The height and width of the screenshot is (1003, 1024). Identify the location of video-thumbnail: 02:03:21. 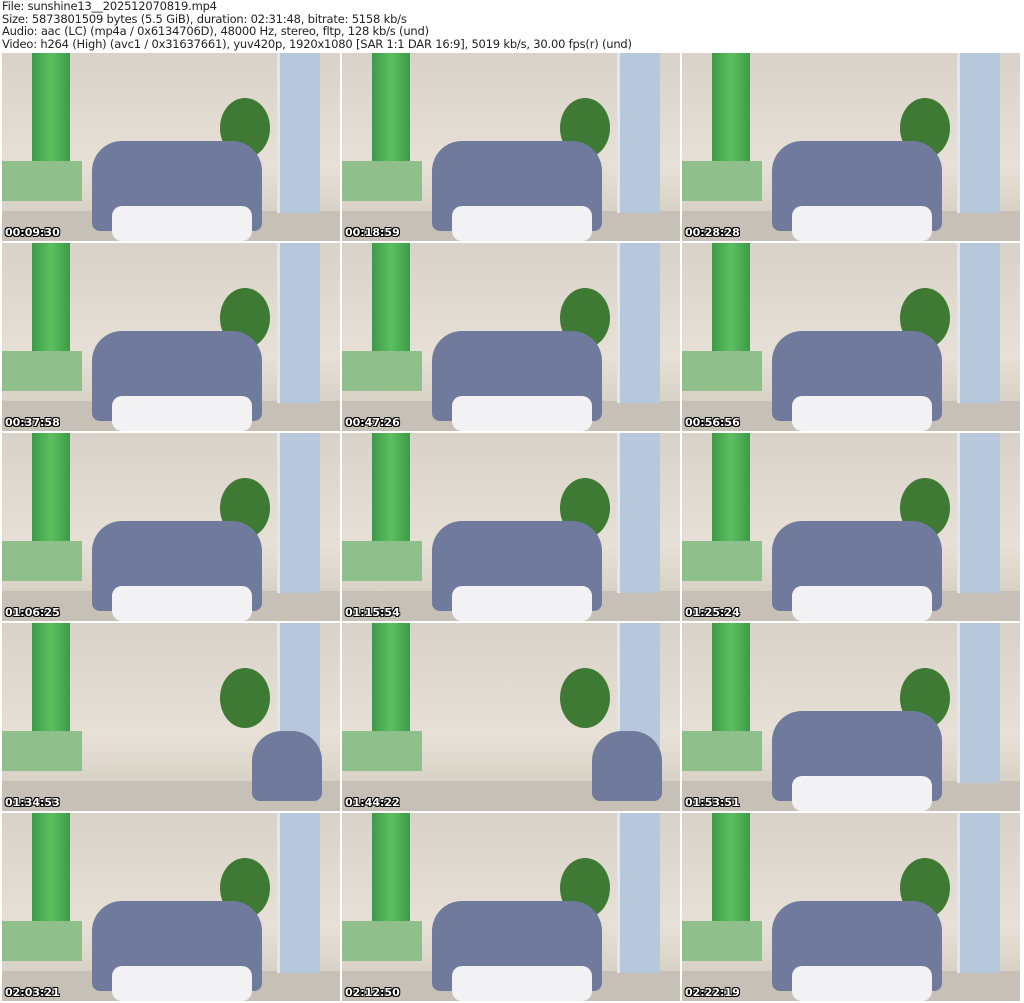
(171, 907).